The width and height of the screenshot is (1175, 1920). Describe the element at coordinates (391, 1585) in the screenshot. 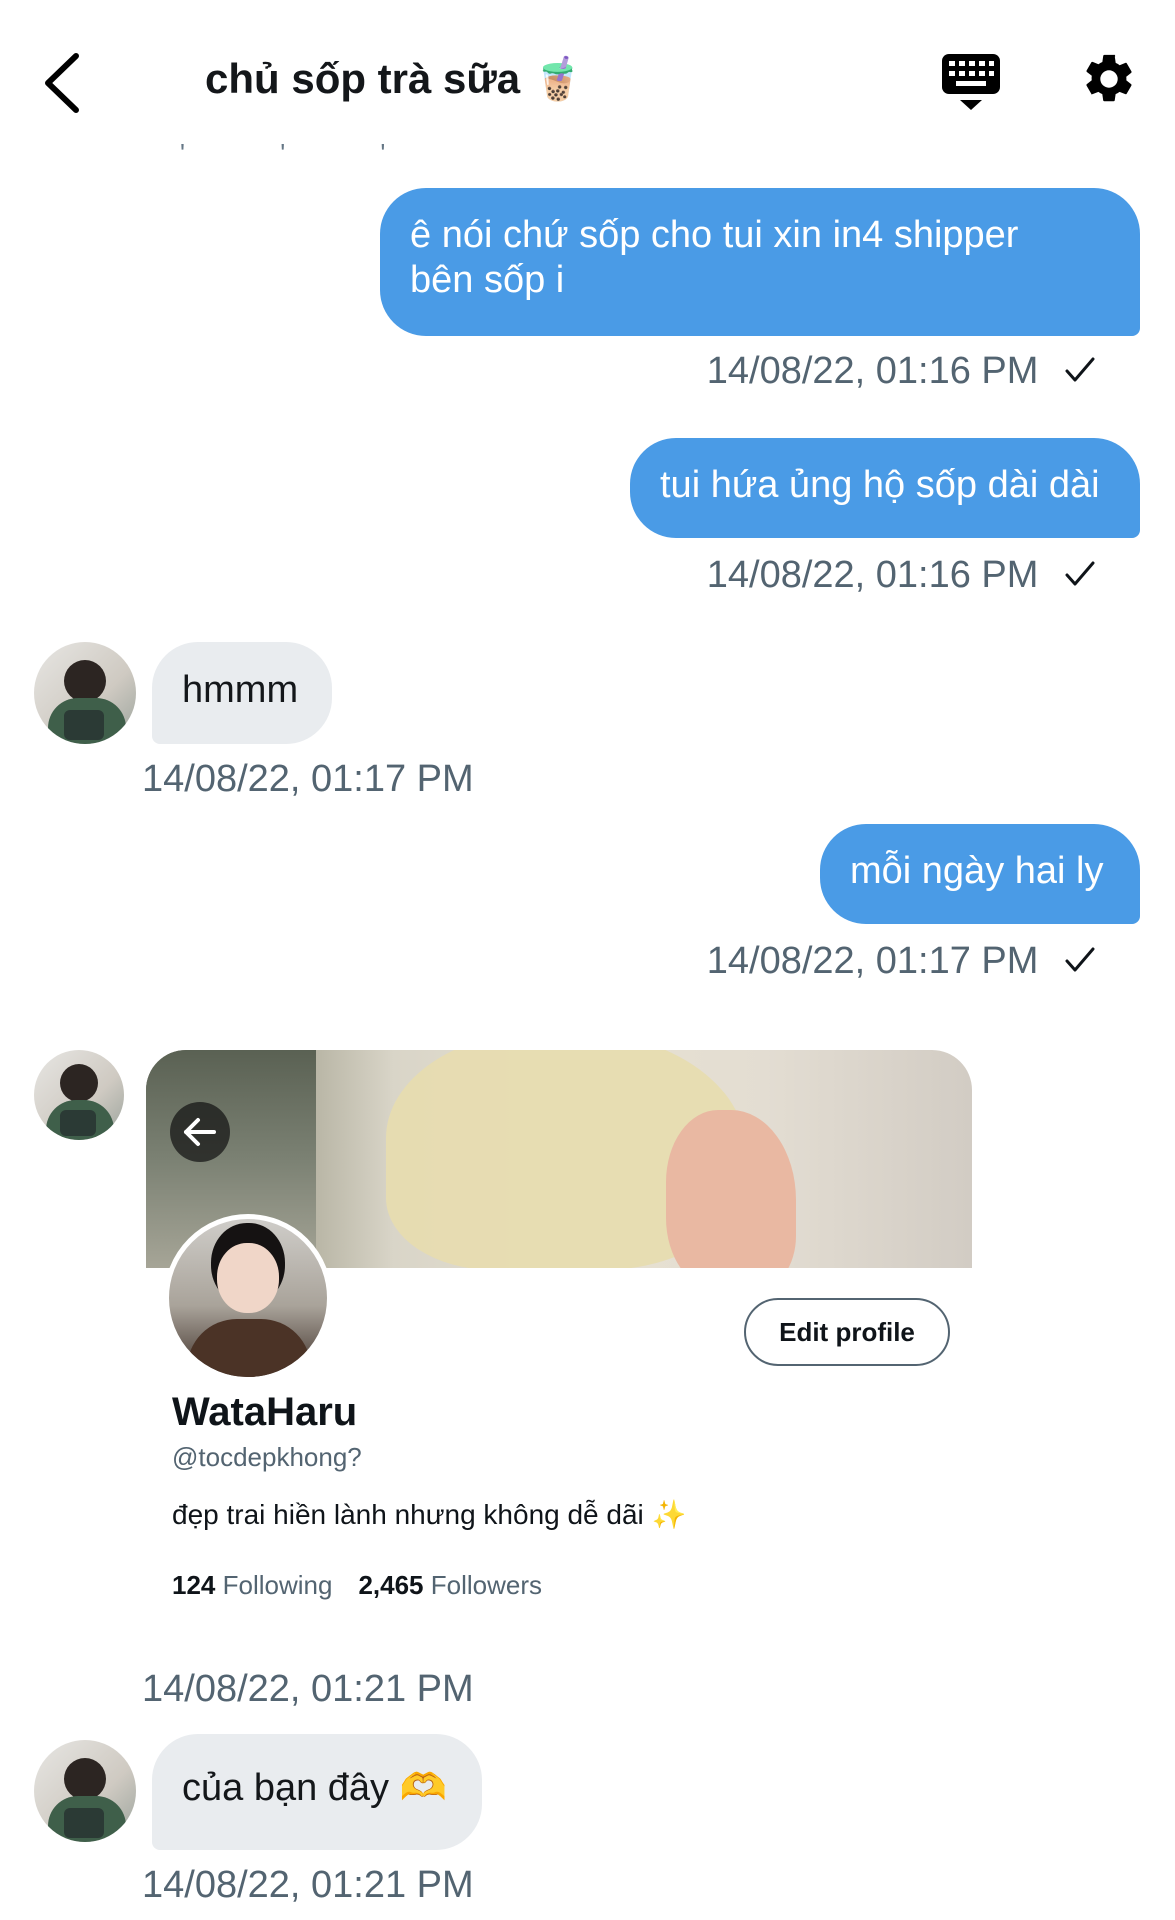

I see `followers-count: 2,465` at that location.